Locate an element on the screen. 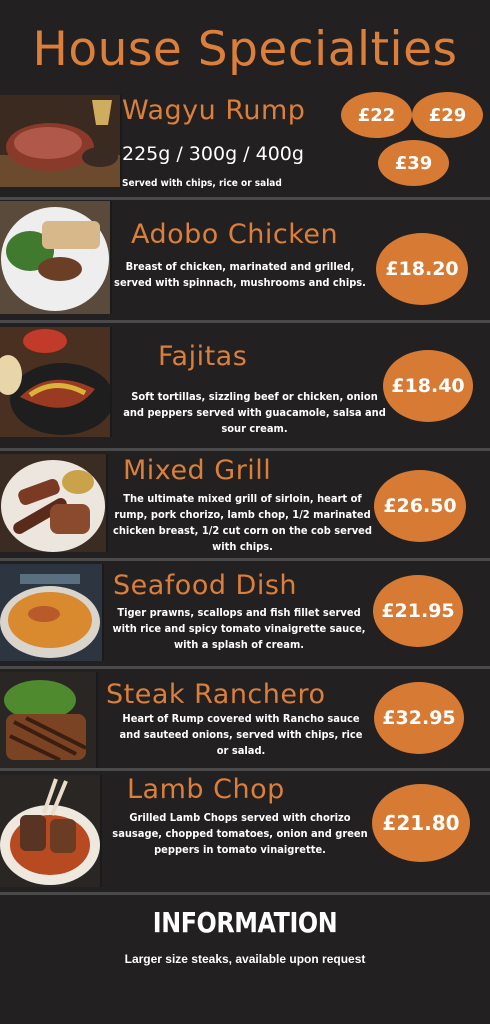 This screenshot has width=490, height=1024. mixed-grill-photo is located at coordinates (54, 503).